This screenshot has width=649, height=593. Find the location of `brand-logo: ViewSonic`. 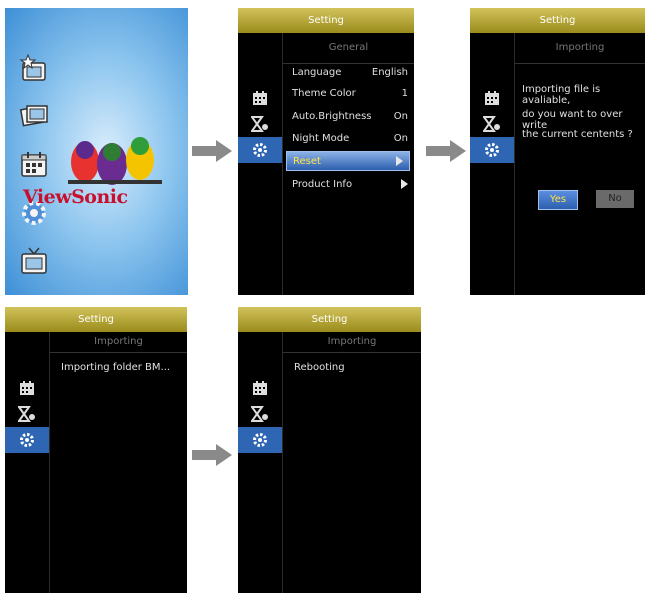

brand-logo: ViewSonic is located at coordinates (75, 197).